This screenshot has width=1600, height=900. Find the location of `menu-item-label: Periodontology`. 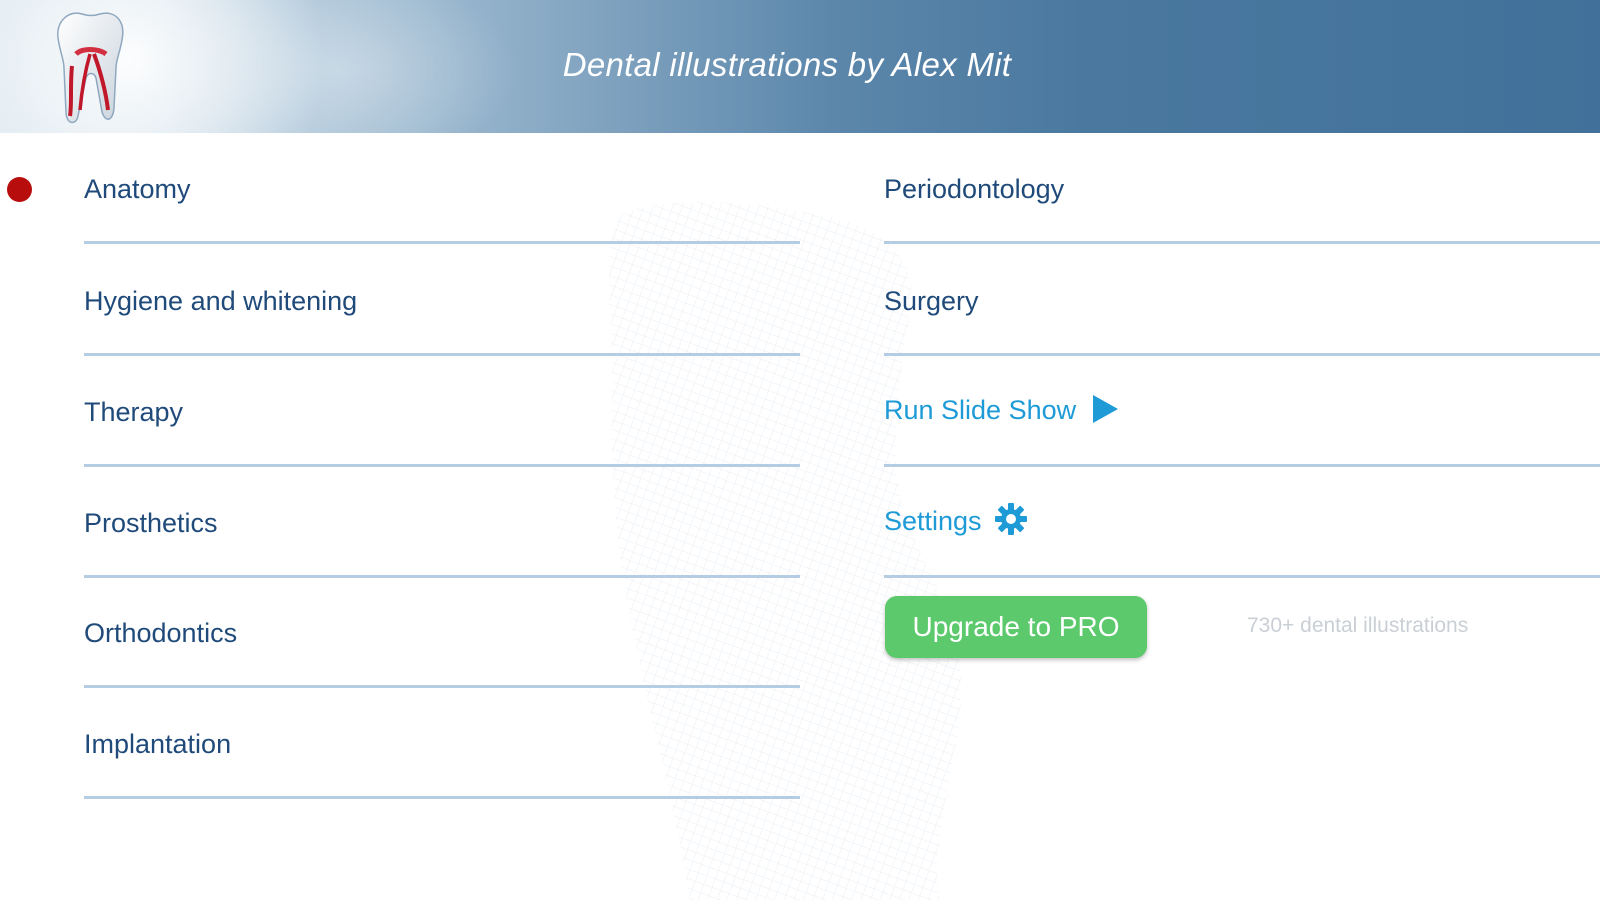

menu-item-label: Periodontology is located at coordinates (974, 189).